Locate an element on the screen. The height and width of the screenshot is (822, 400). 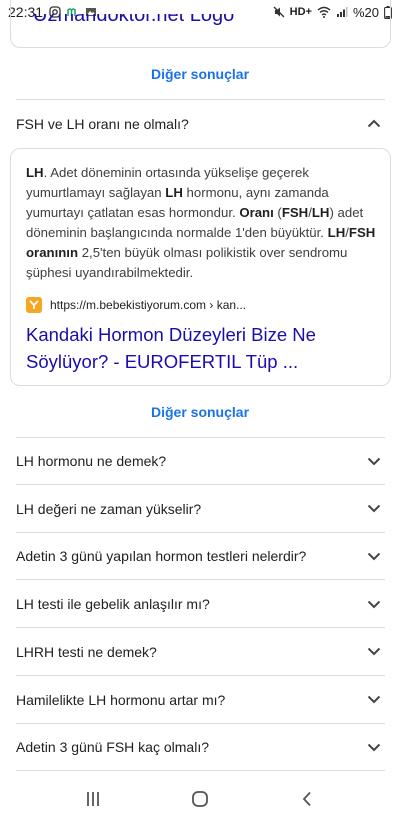
question-text: LHRH testi ne demek? is located at coordinates (86, 651).